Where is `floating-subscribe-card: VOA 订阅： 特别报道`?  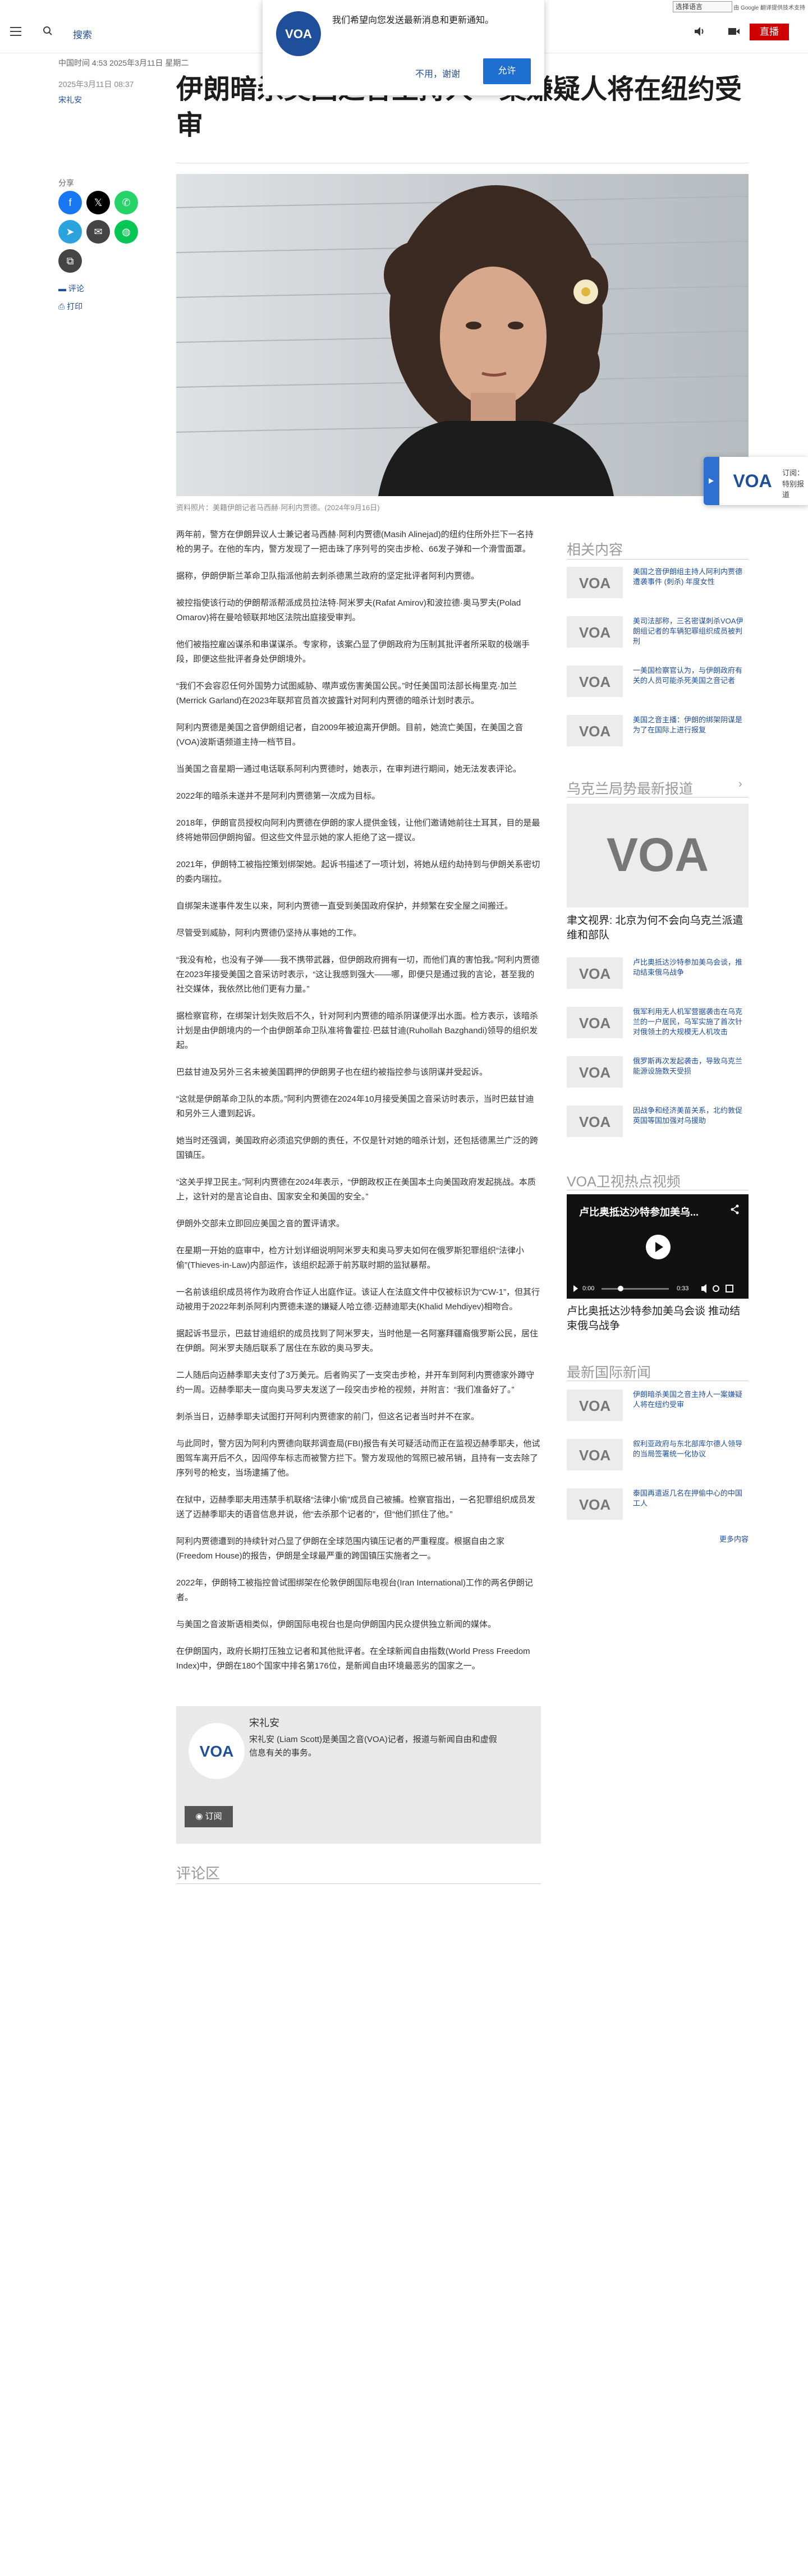
floating-subscribe-card: VOA 订阅： 特别报道 is located at coordinates (756, 481).